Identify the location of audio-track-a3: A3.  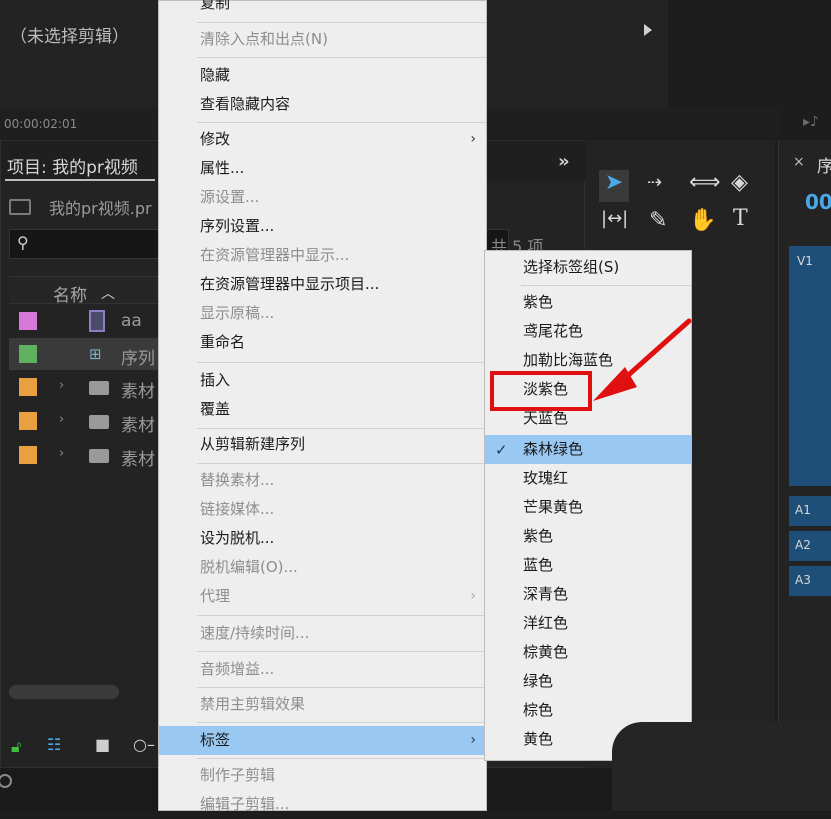
(810, 581).